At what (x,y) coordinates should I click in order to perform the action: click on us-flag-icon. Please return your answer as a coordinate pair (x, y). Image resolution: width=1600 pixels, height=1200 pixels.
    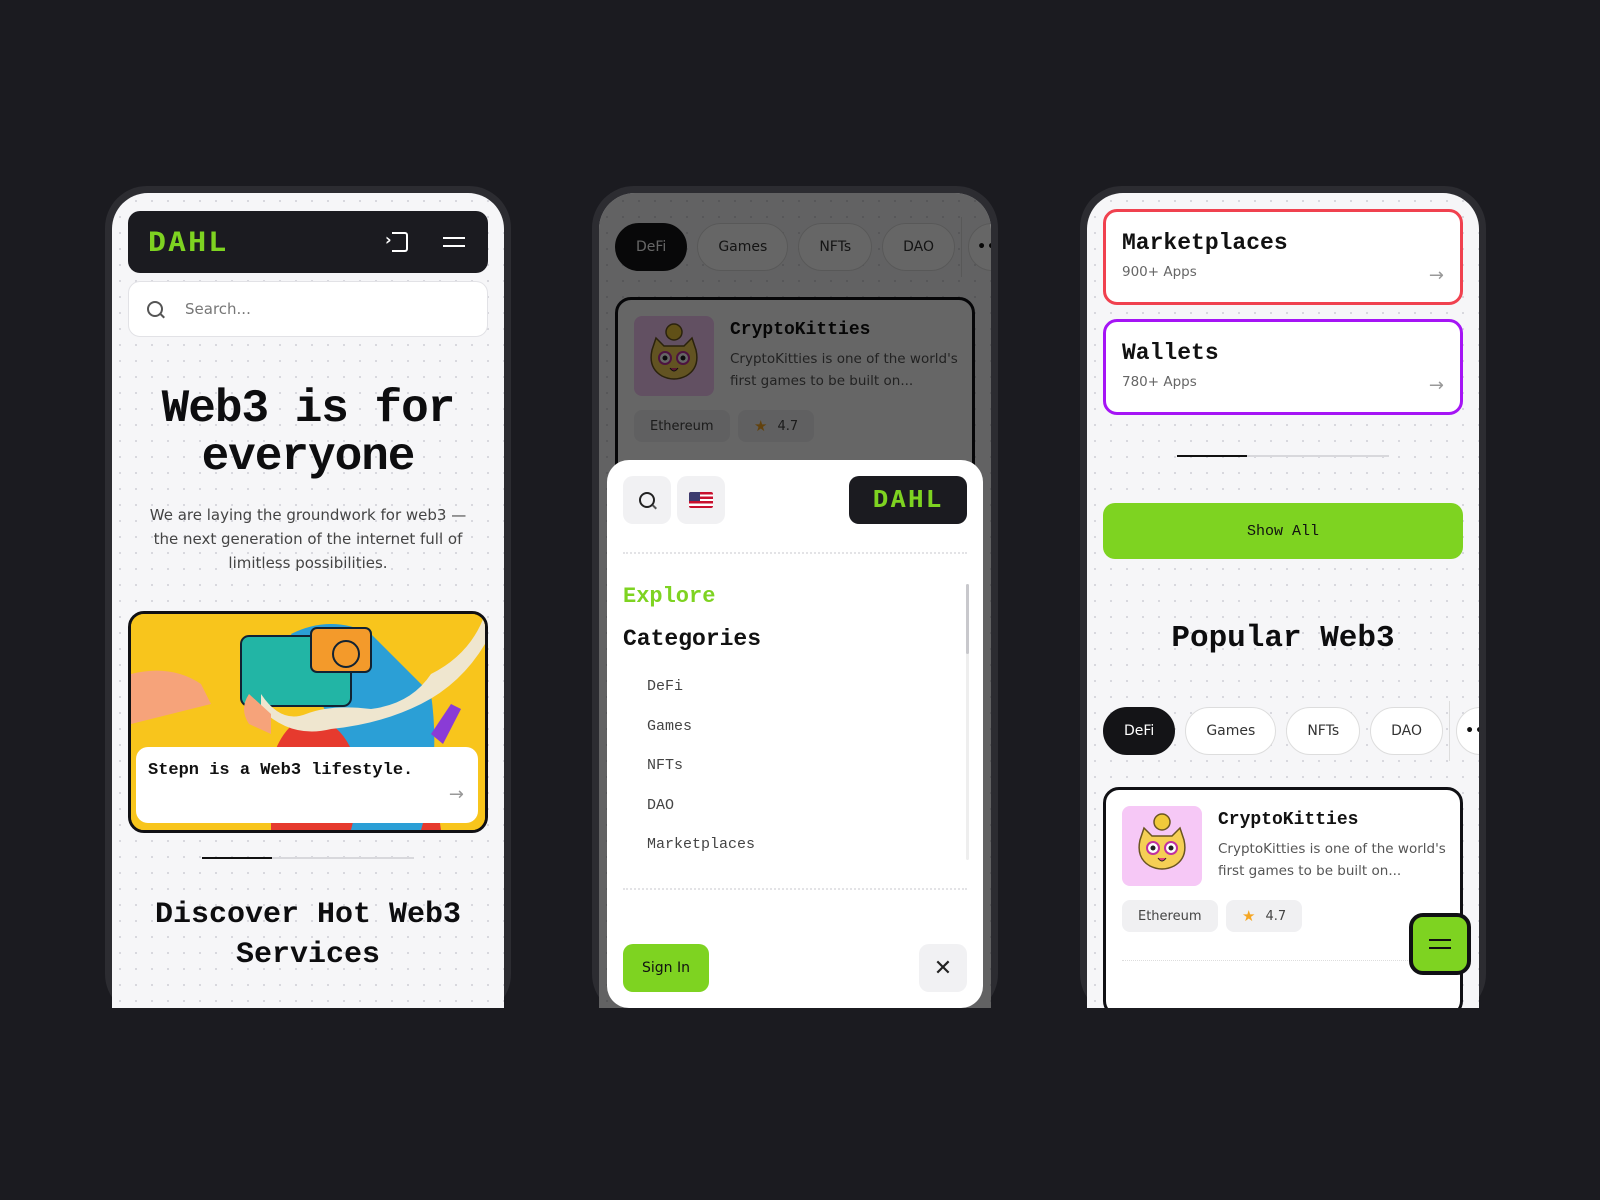
    Looking at the image, I should click on (701, 500).